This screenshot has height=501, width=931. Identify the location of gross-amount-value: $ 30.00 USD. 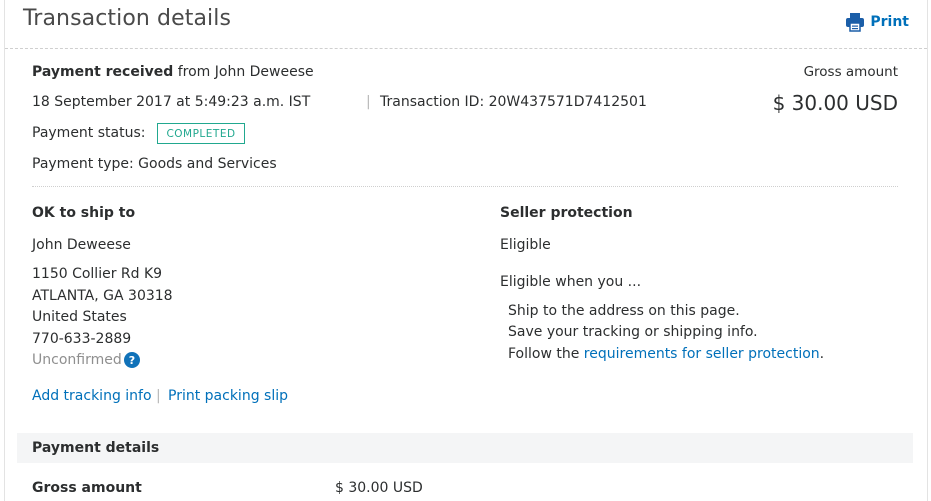
(835, 103).